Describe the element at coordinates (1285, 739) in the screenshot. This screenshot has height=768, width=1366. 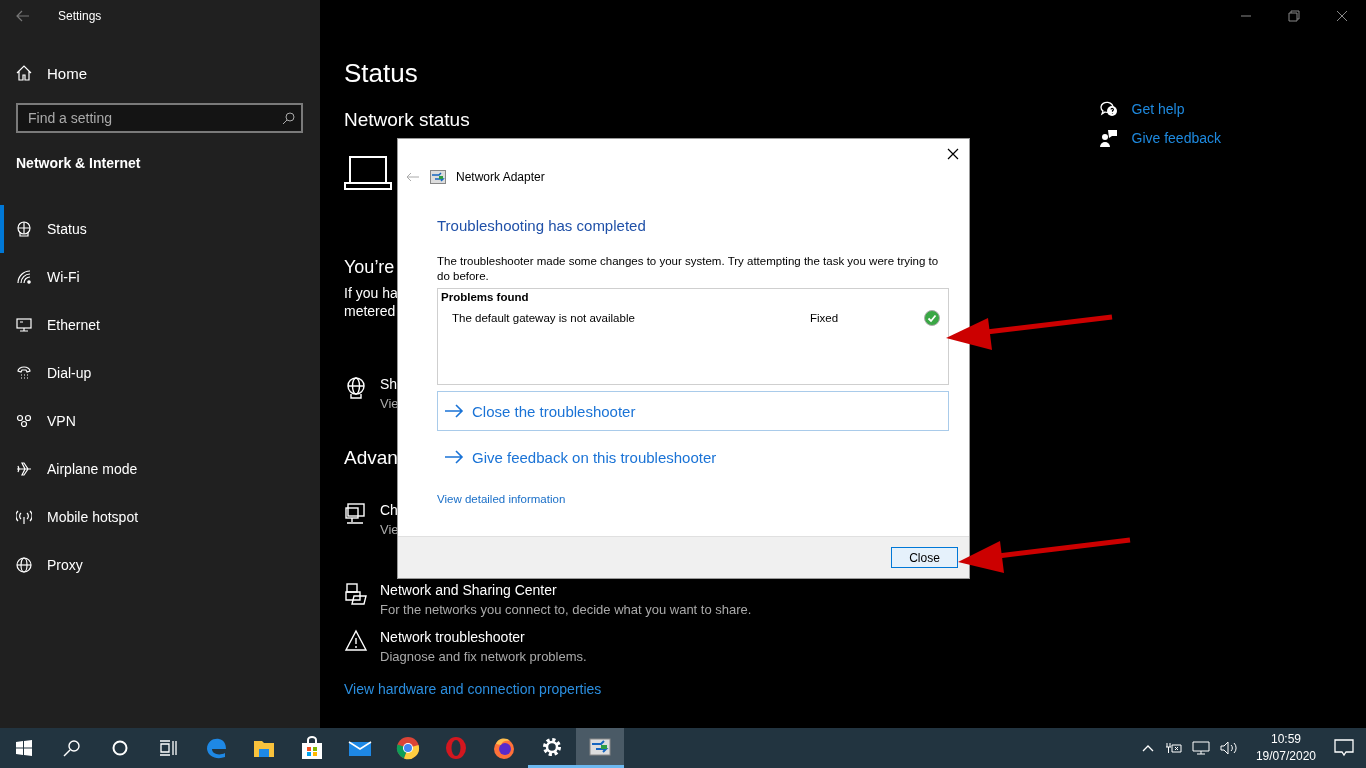
I see `clock-time: 10:59` at that location.